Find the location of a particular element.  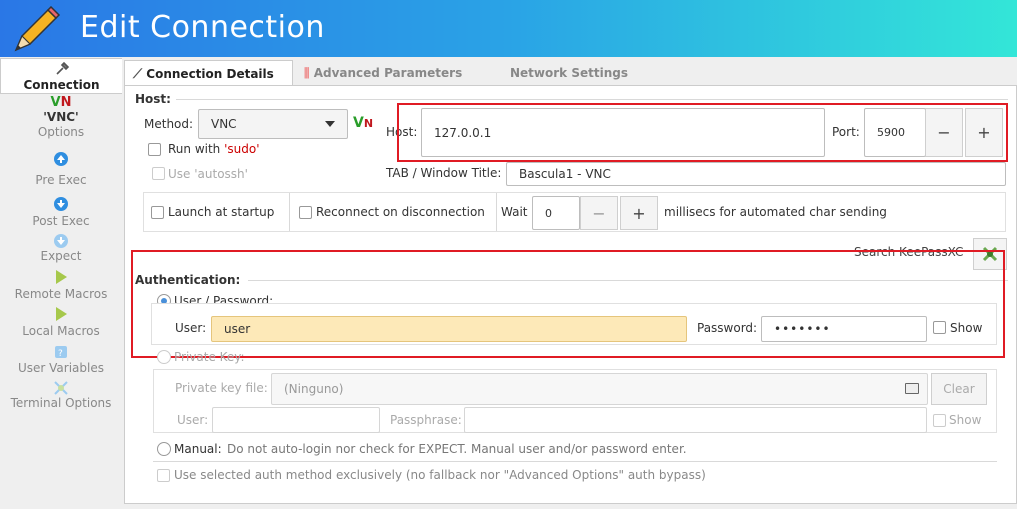

use-autossh-label: Use 'autossh' is located at coordinates (208, 174).